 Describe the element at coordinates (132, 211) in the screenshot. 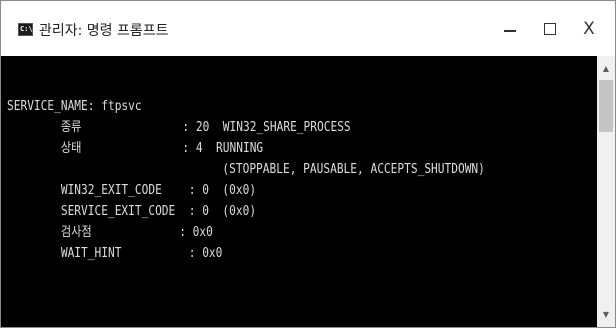

I see `console-line: SERVICE_EXIT_CODE : 0 (0x0)` at that location.